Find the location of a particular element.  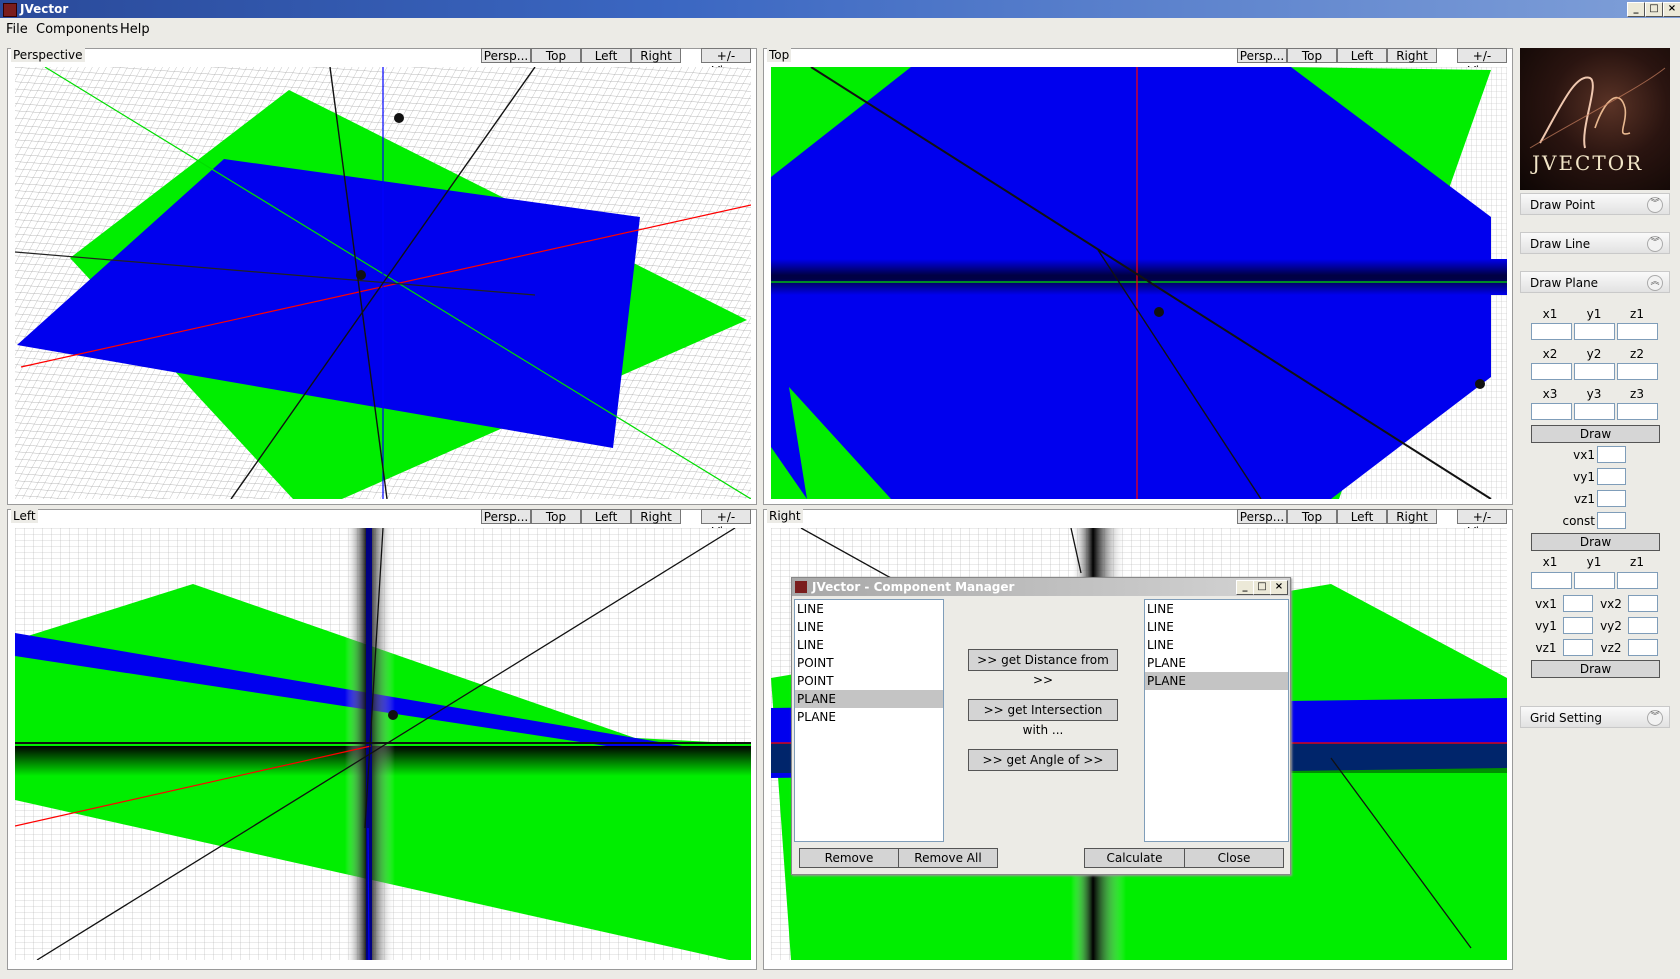

close-button: Close is located at coordinates (1234, 858).